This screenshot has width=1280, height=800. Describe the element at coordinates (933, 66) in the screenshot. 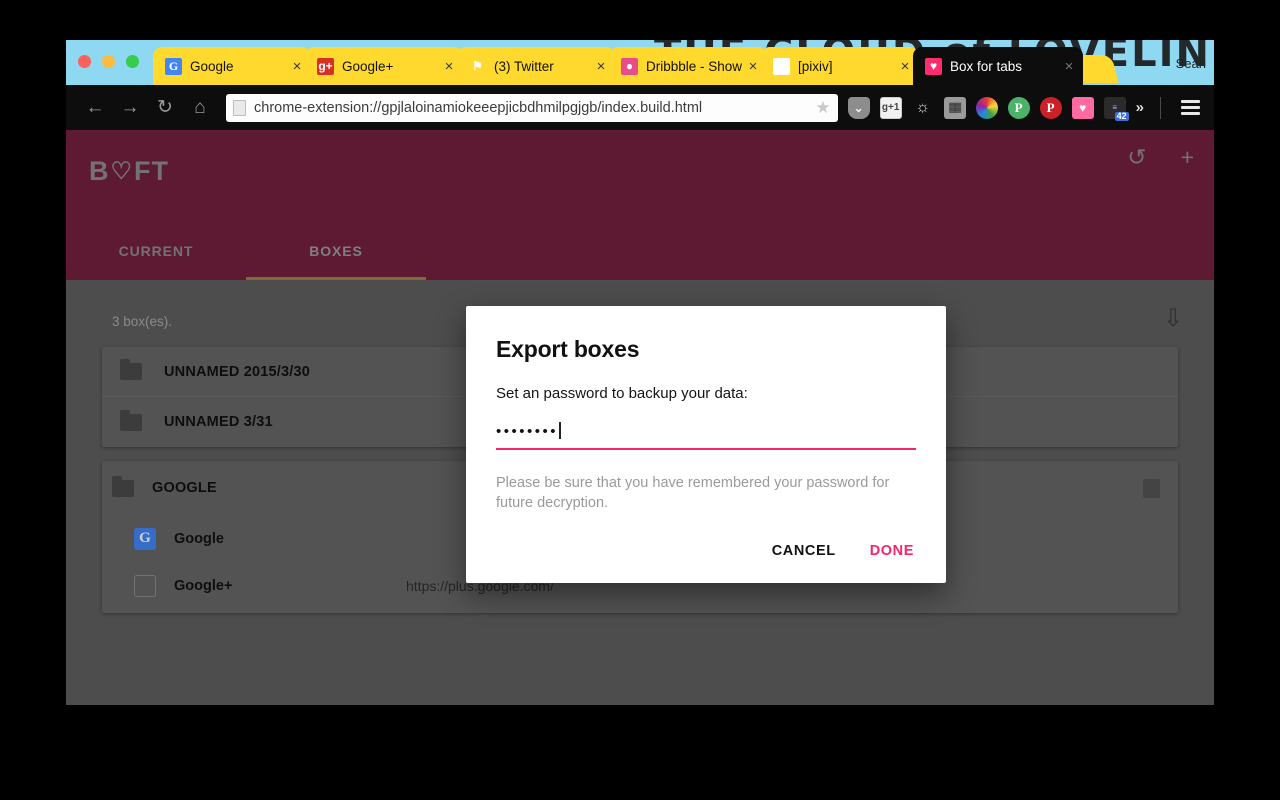

I see `box-for-tabs-favicon: ♥` at that location.